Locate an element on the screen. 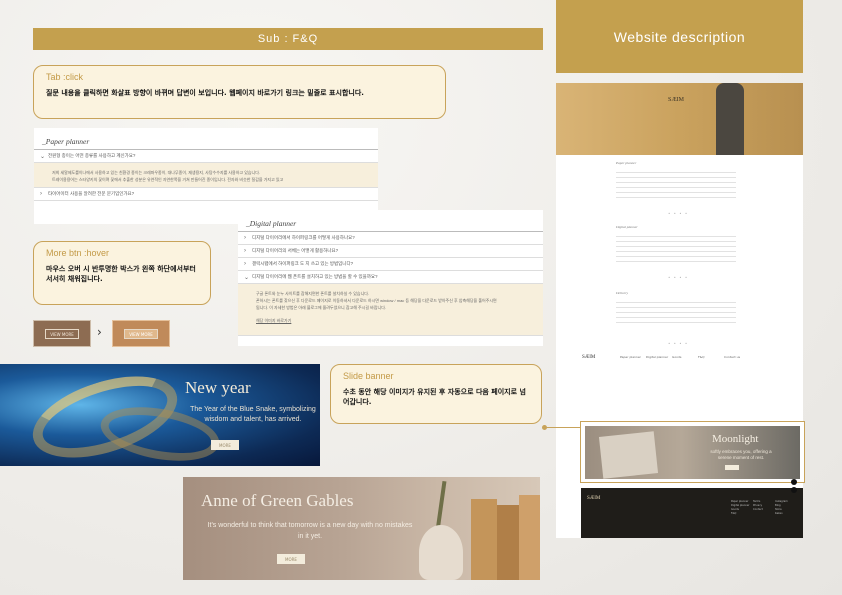 The height and width of the screenshot is (595, 842). section-heading: _Paper planner is located at coordinates (206, 139).